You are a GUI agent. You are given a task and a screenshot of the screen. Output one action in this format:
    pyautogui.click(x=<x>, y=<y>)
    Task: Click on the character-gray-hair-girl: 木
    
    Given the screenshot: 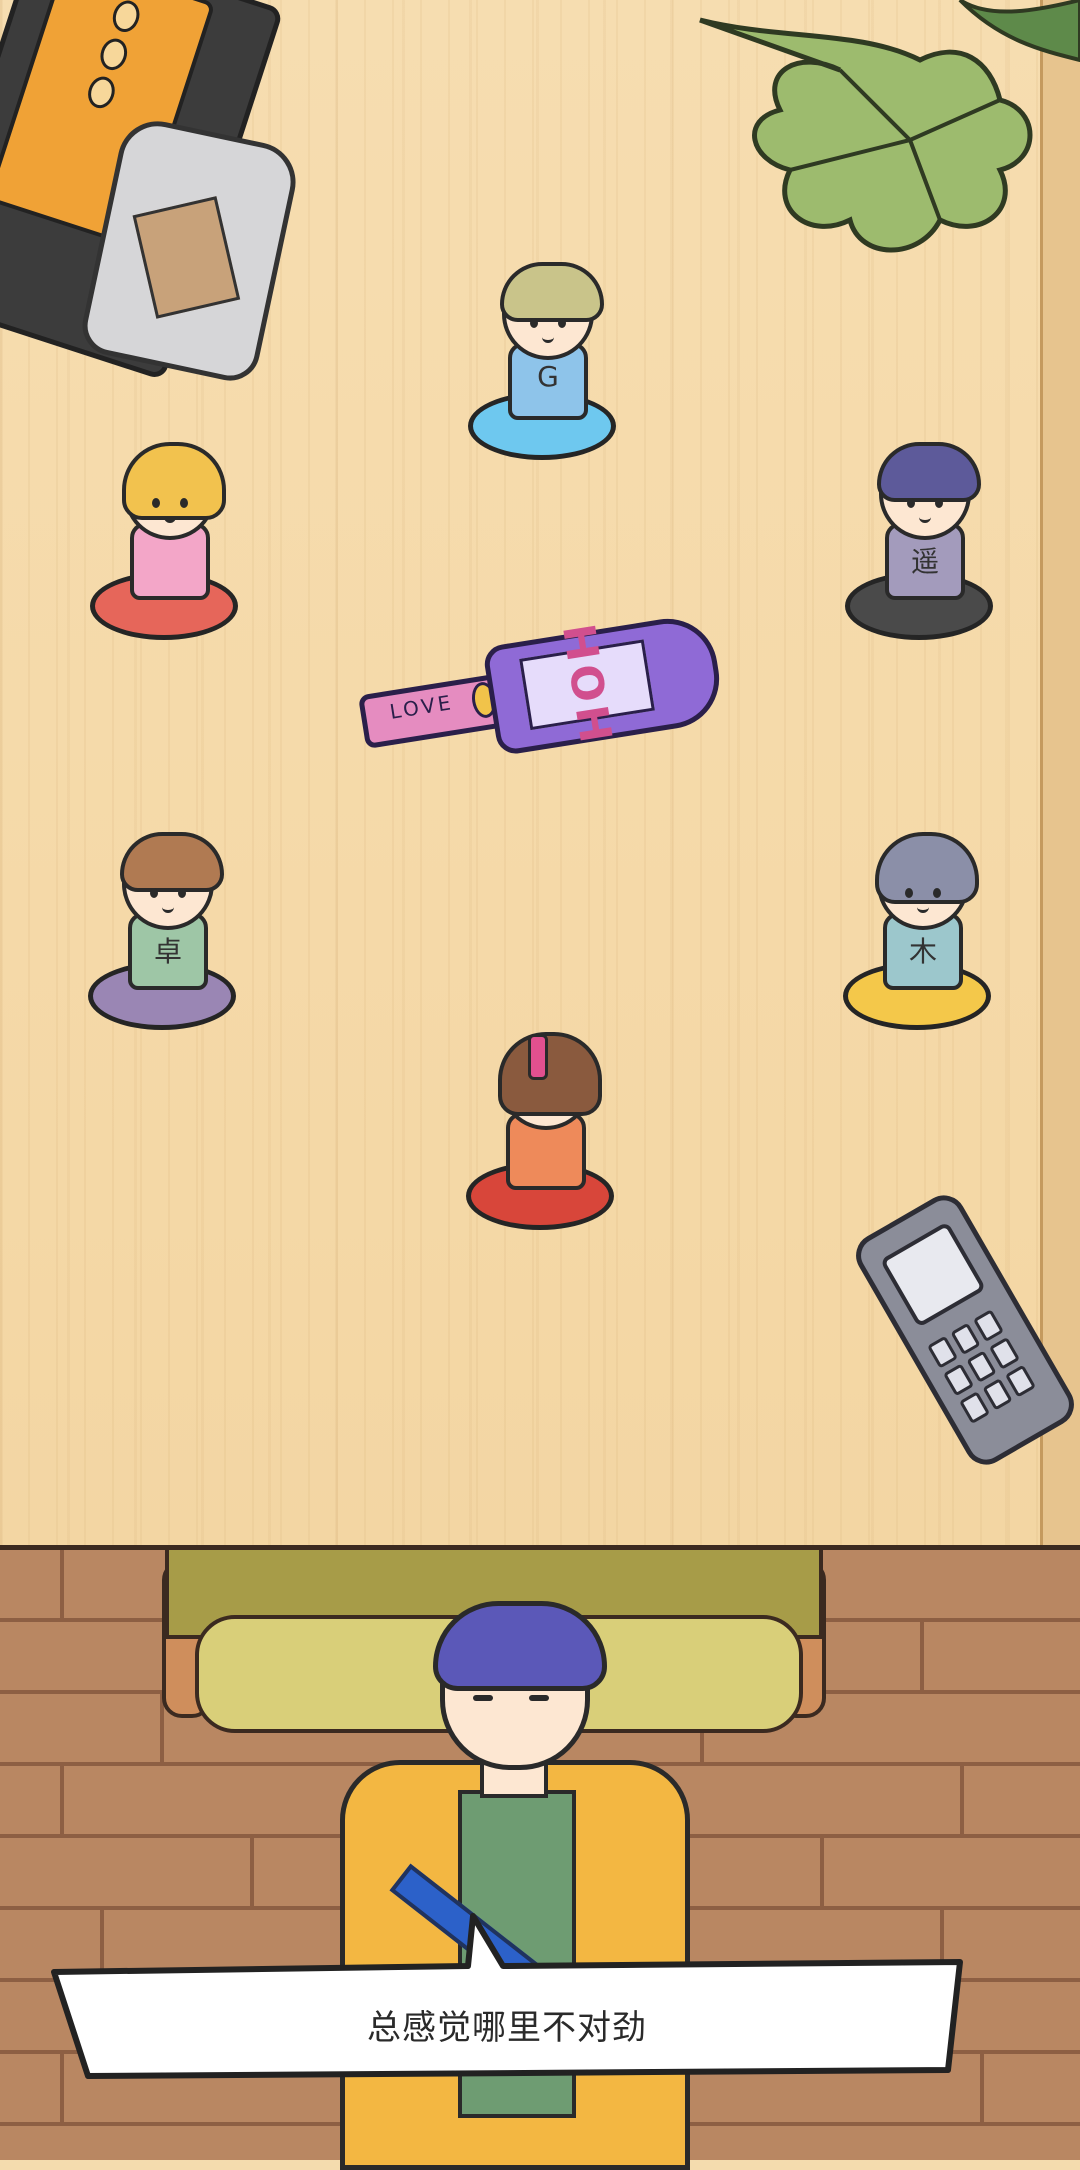 What is the action you would take?
    pyautogui.click(x=918, y=915)
    